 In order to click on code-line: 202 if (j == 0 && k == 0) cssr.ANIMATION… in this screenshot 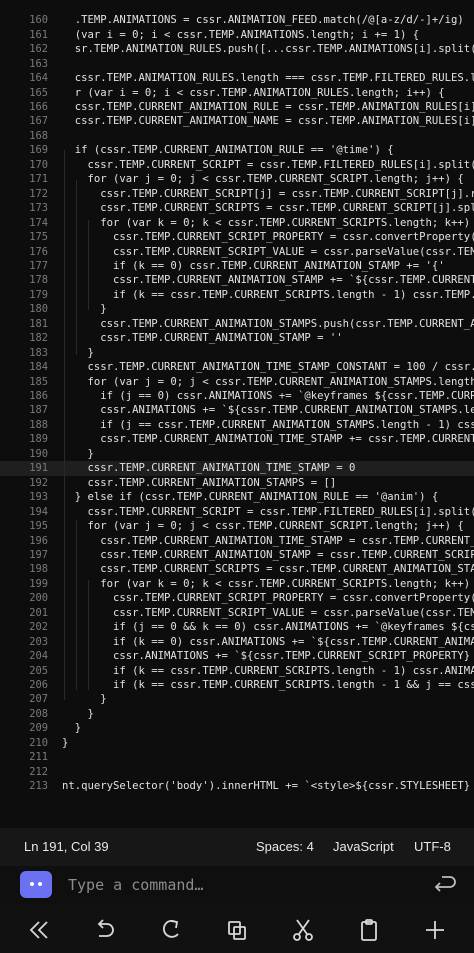, I will do `click(237, 627)`.